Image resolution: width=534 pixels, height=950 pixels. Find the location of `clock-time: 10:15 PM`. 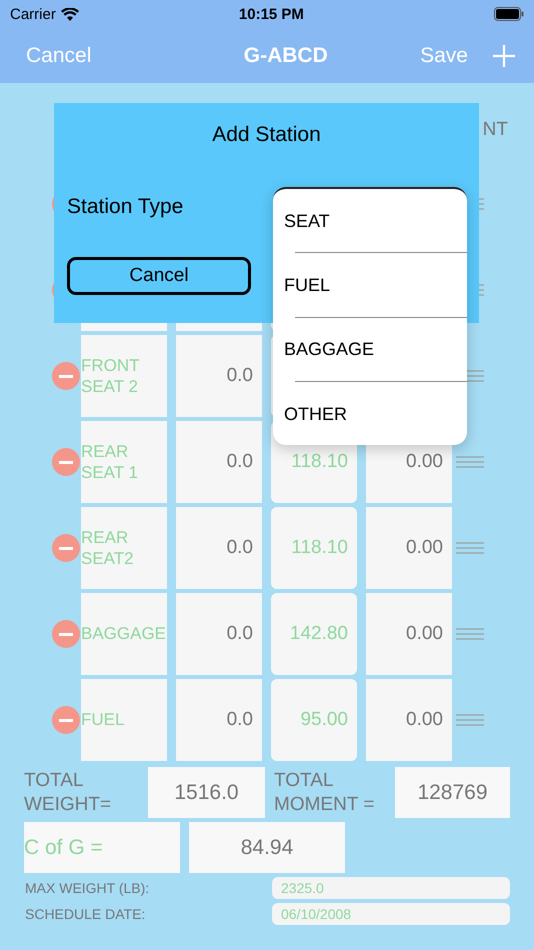

clock-time: 10:15 PM is located at coordinates (271, 14).